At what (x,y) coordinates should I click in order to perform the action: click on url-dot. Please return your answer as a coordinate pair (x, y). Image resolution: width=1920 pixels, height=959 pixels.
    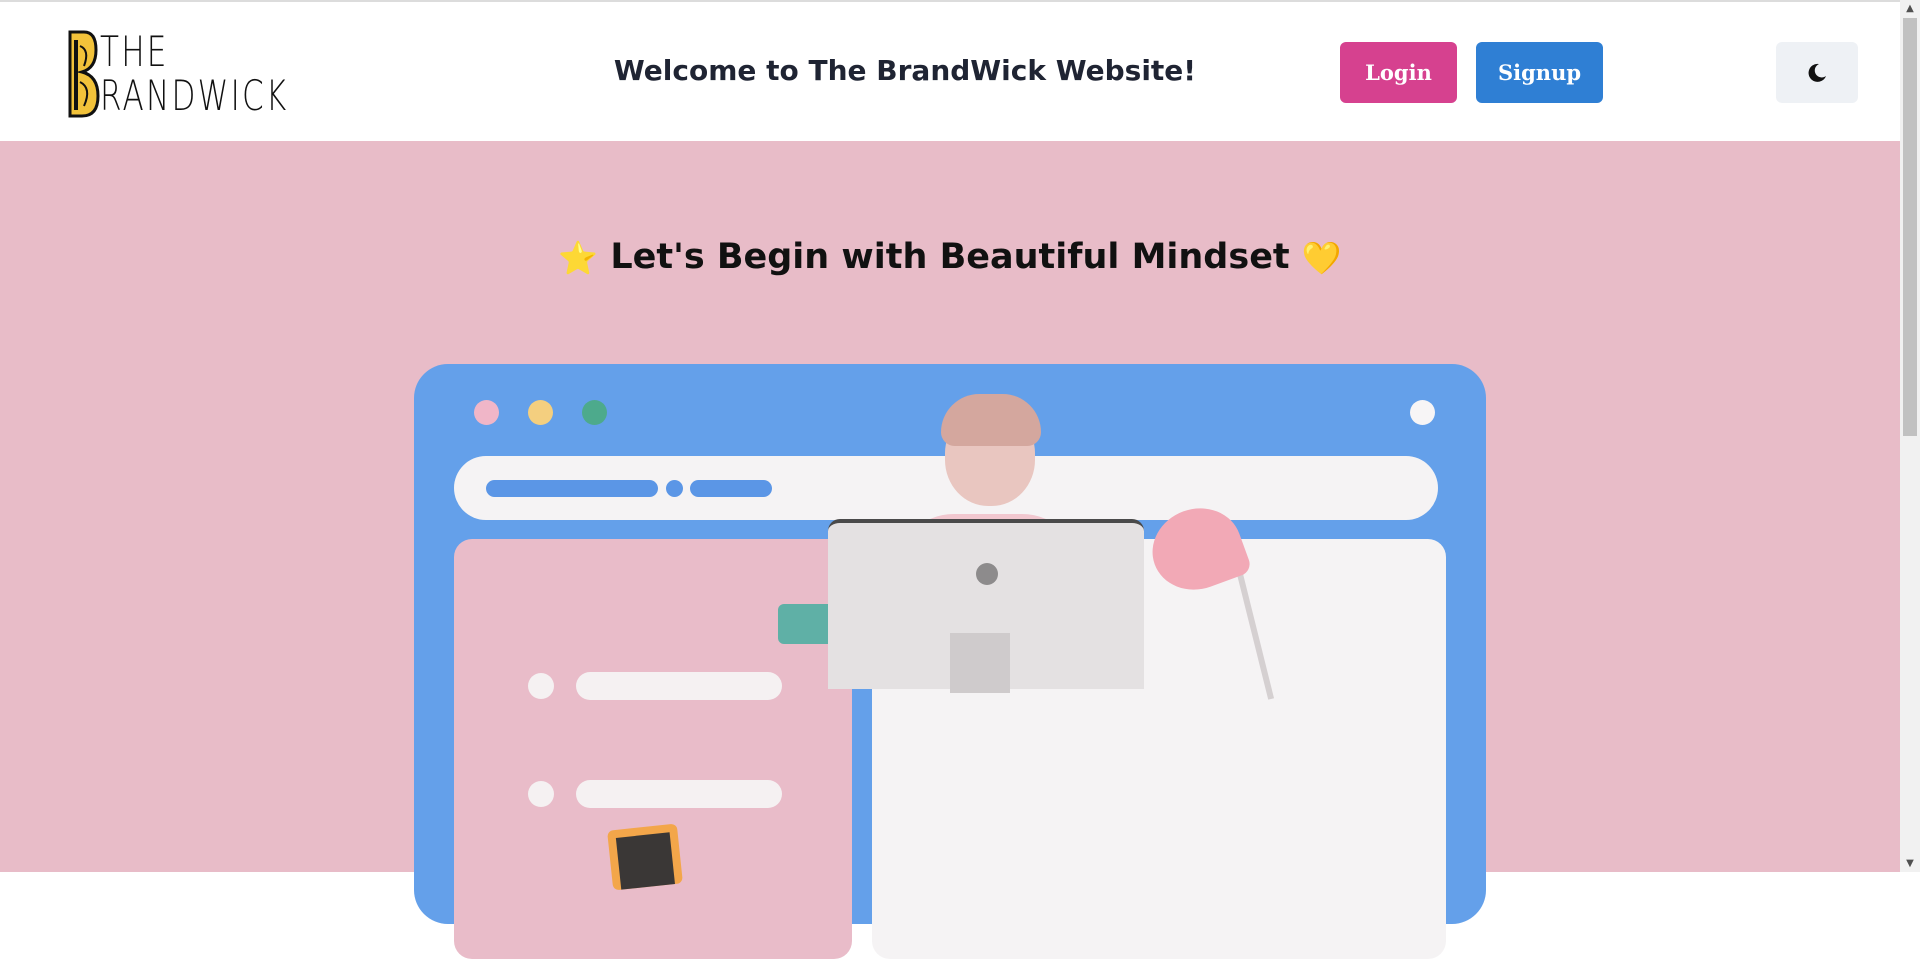
    Looking at the image, I should click on (674, 488).